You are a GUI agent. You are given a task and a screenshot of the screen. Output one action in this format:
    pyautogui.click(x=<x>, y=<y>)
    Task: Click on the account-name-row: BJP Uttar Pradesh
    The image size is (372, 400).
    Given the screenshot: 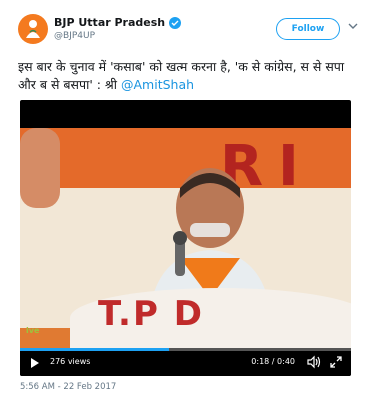 What is the action you would take?
    pyautogui.click(x=118, y=22)
    